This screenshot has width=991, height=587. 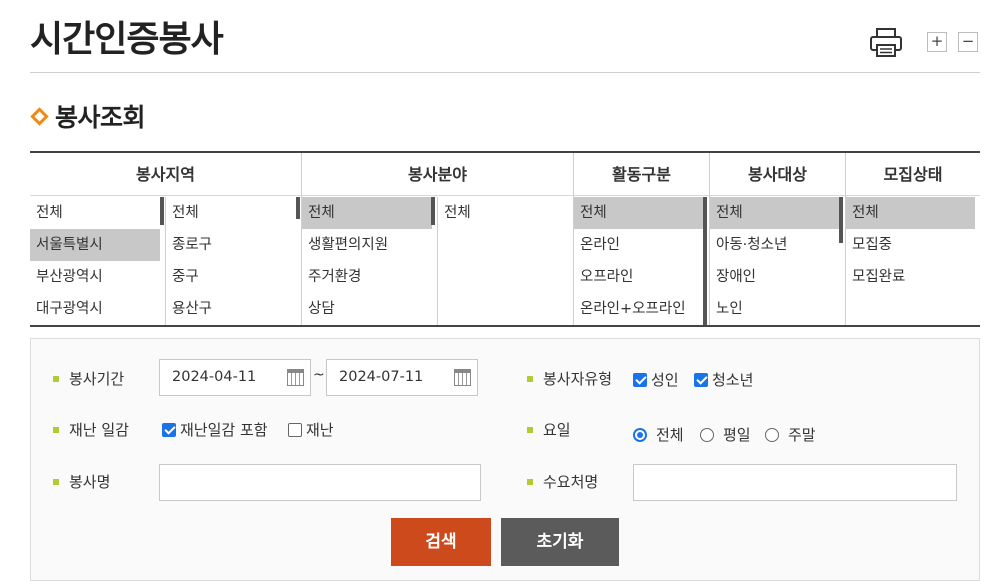 I want to click on list-item-target: 노인, so click(x=775, y=309).